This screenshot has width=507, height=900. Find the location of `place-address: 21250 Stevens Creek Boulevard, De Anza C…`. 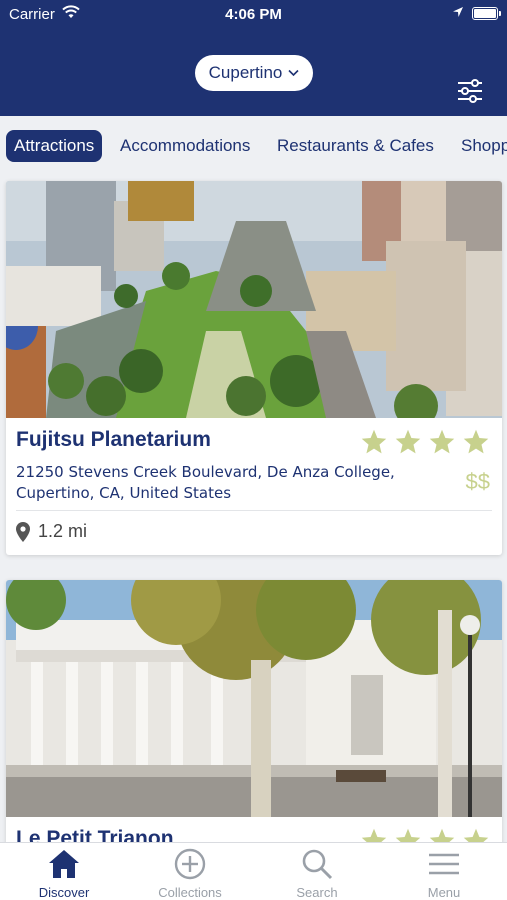

place-address: 21250 Stevens Creek Boulevard, De Anza C… is located at coordinates (205, 482).